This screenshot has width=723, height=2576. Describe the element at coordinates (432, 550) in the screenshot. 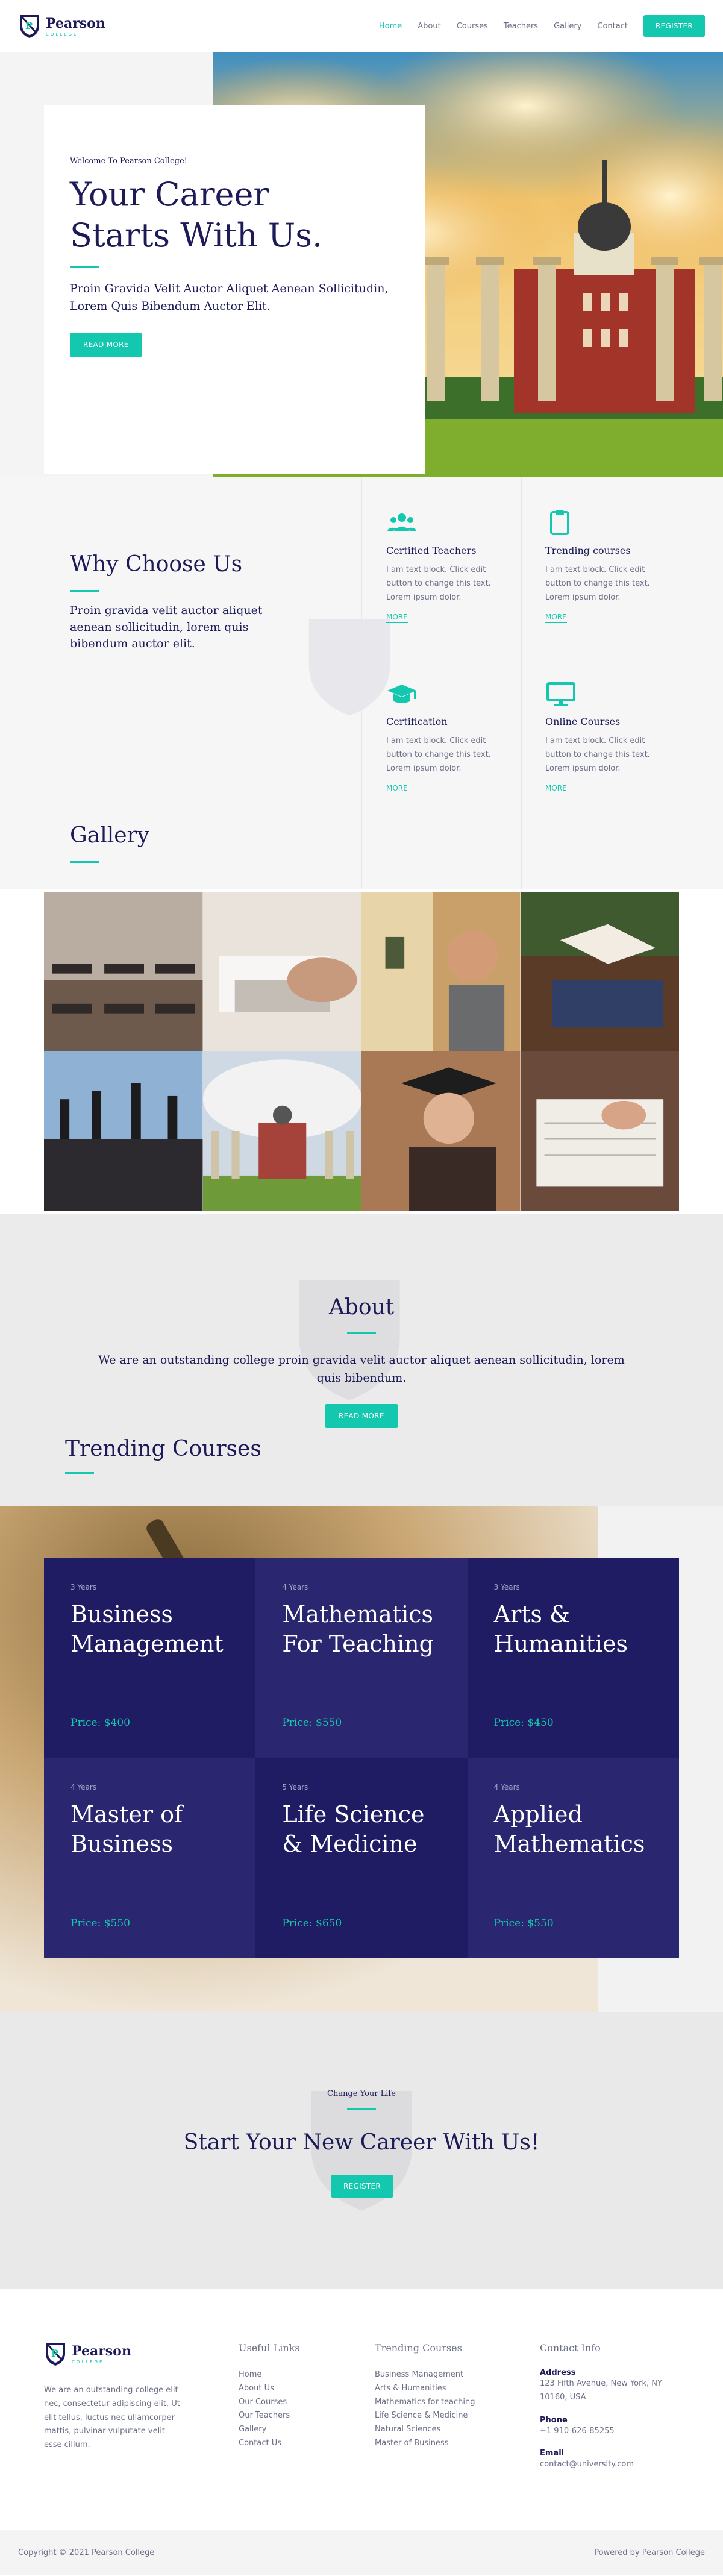

I see `feature-title: Certified Teachers` at that location.